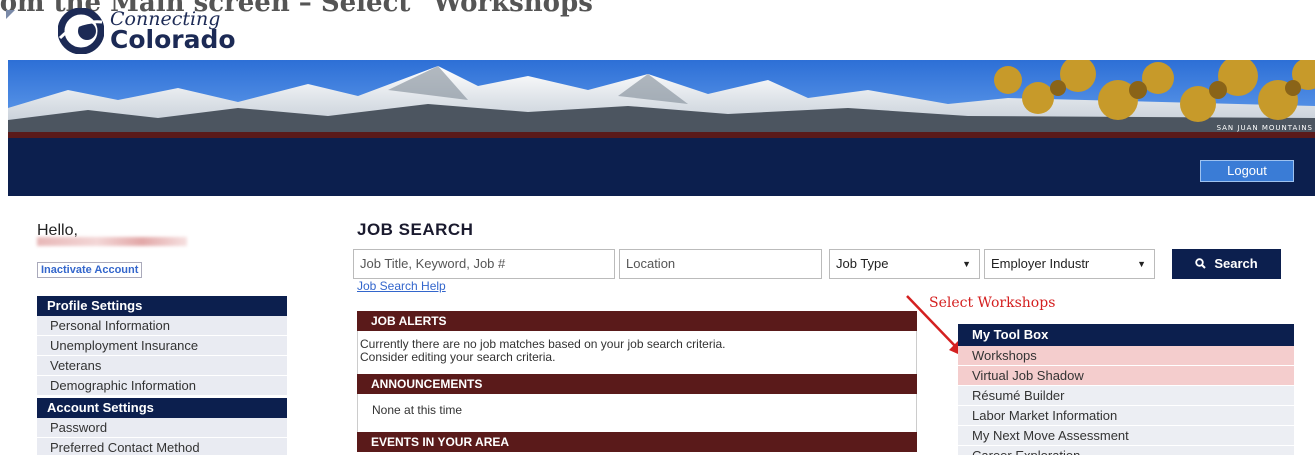 The image size is (1315, 455). I want to click on inactivate-account-link: Inactivate Account, so click(90, 270).